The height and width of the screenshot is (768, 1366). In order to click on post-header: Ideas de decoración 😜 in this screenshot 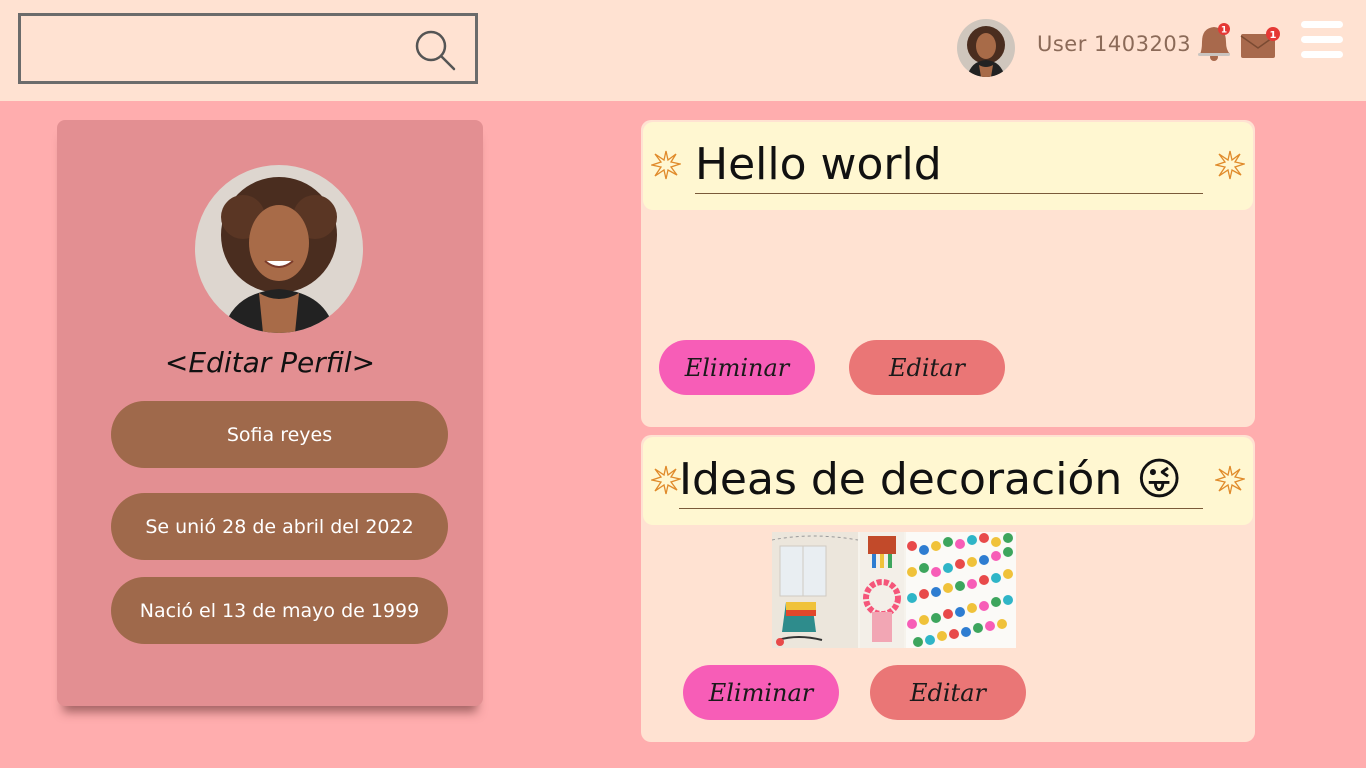, I will do `click(948, 481)`.